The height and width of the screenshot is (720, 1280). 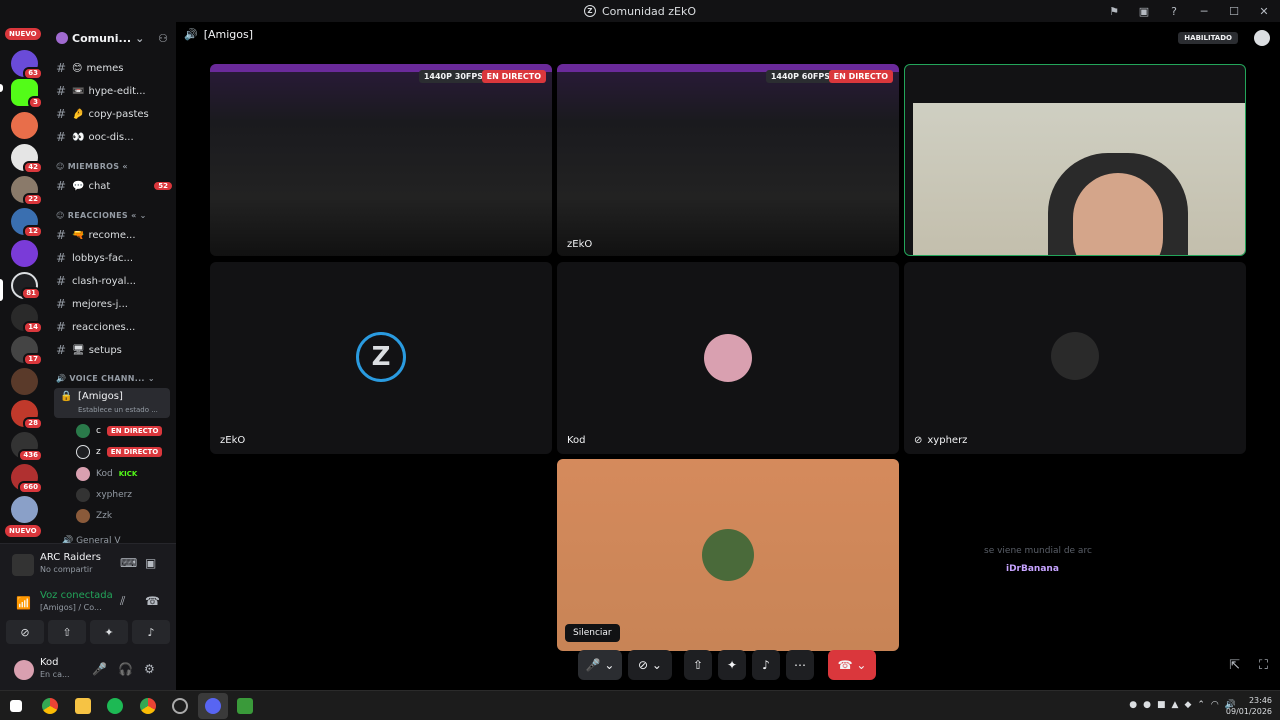 What do you see at coordinates (152, 601) in the screenshot?
I see `disconnect-icon: ☎` at bounding box center [152, 601].